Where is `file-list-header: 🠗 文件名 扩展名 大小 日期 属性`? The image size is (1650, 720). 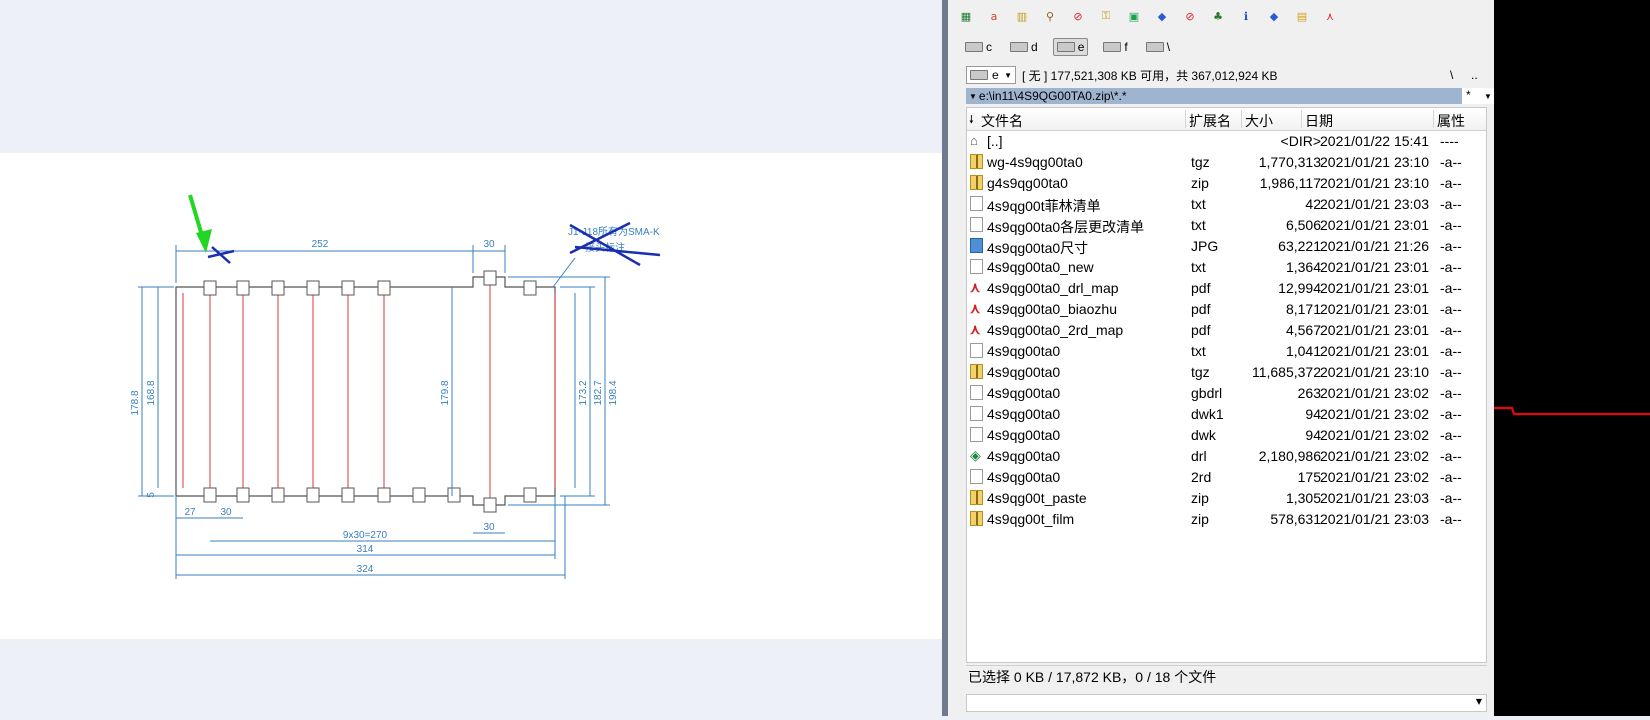
file-list-header: 🠗 文件名 扩展名 大小 日期 属性 is located at coordinates (1226, 119).